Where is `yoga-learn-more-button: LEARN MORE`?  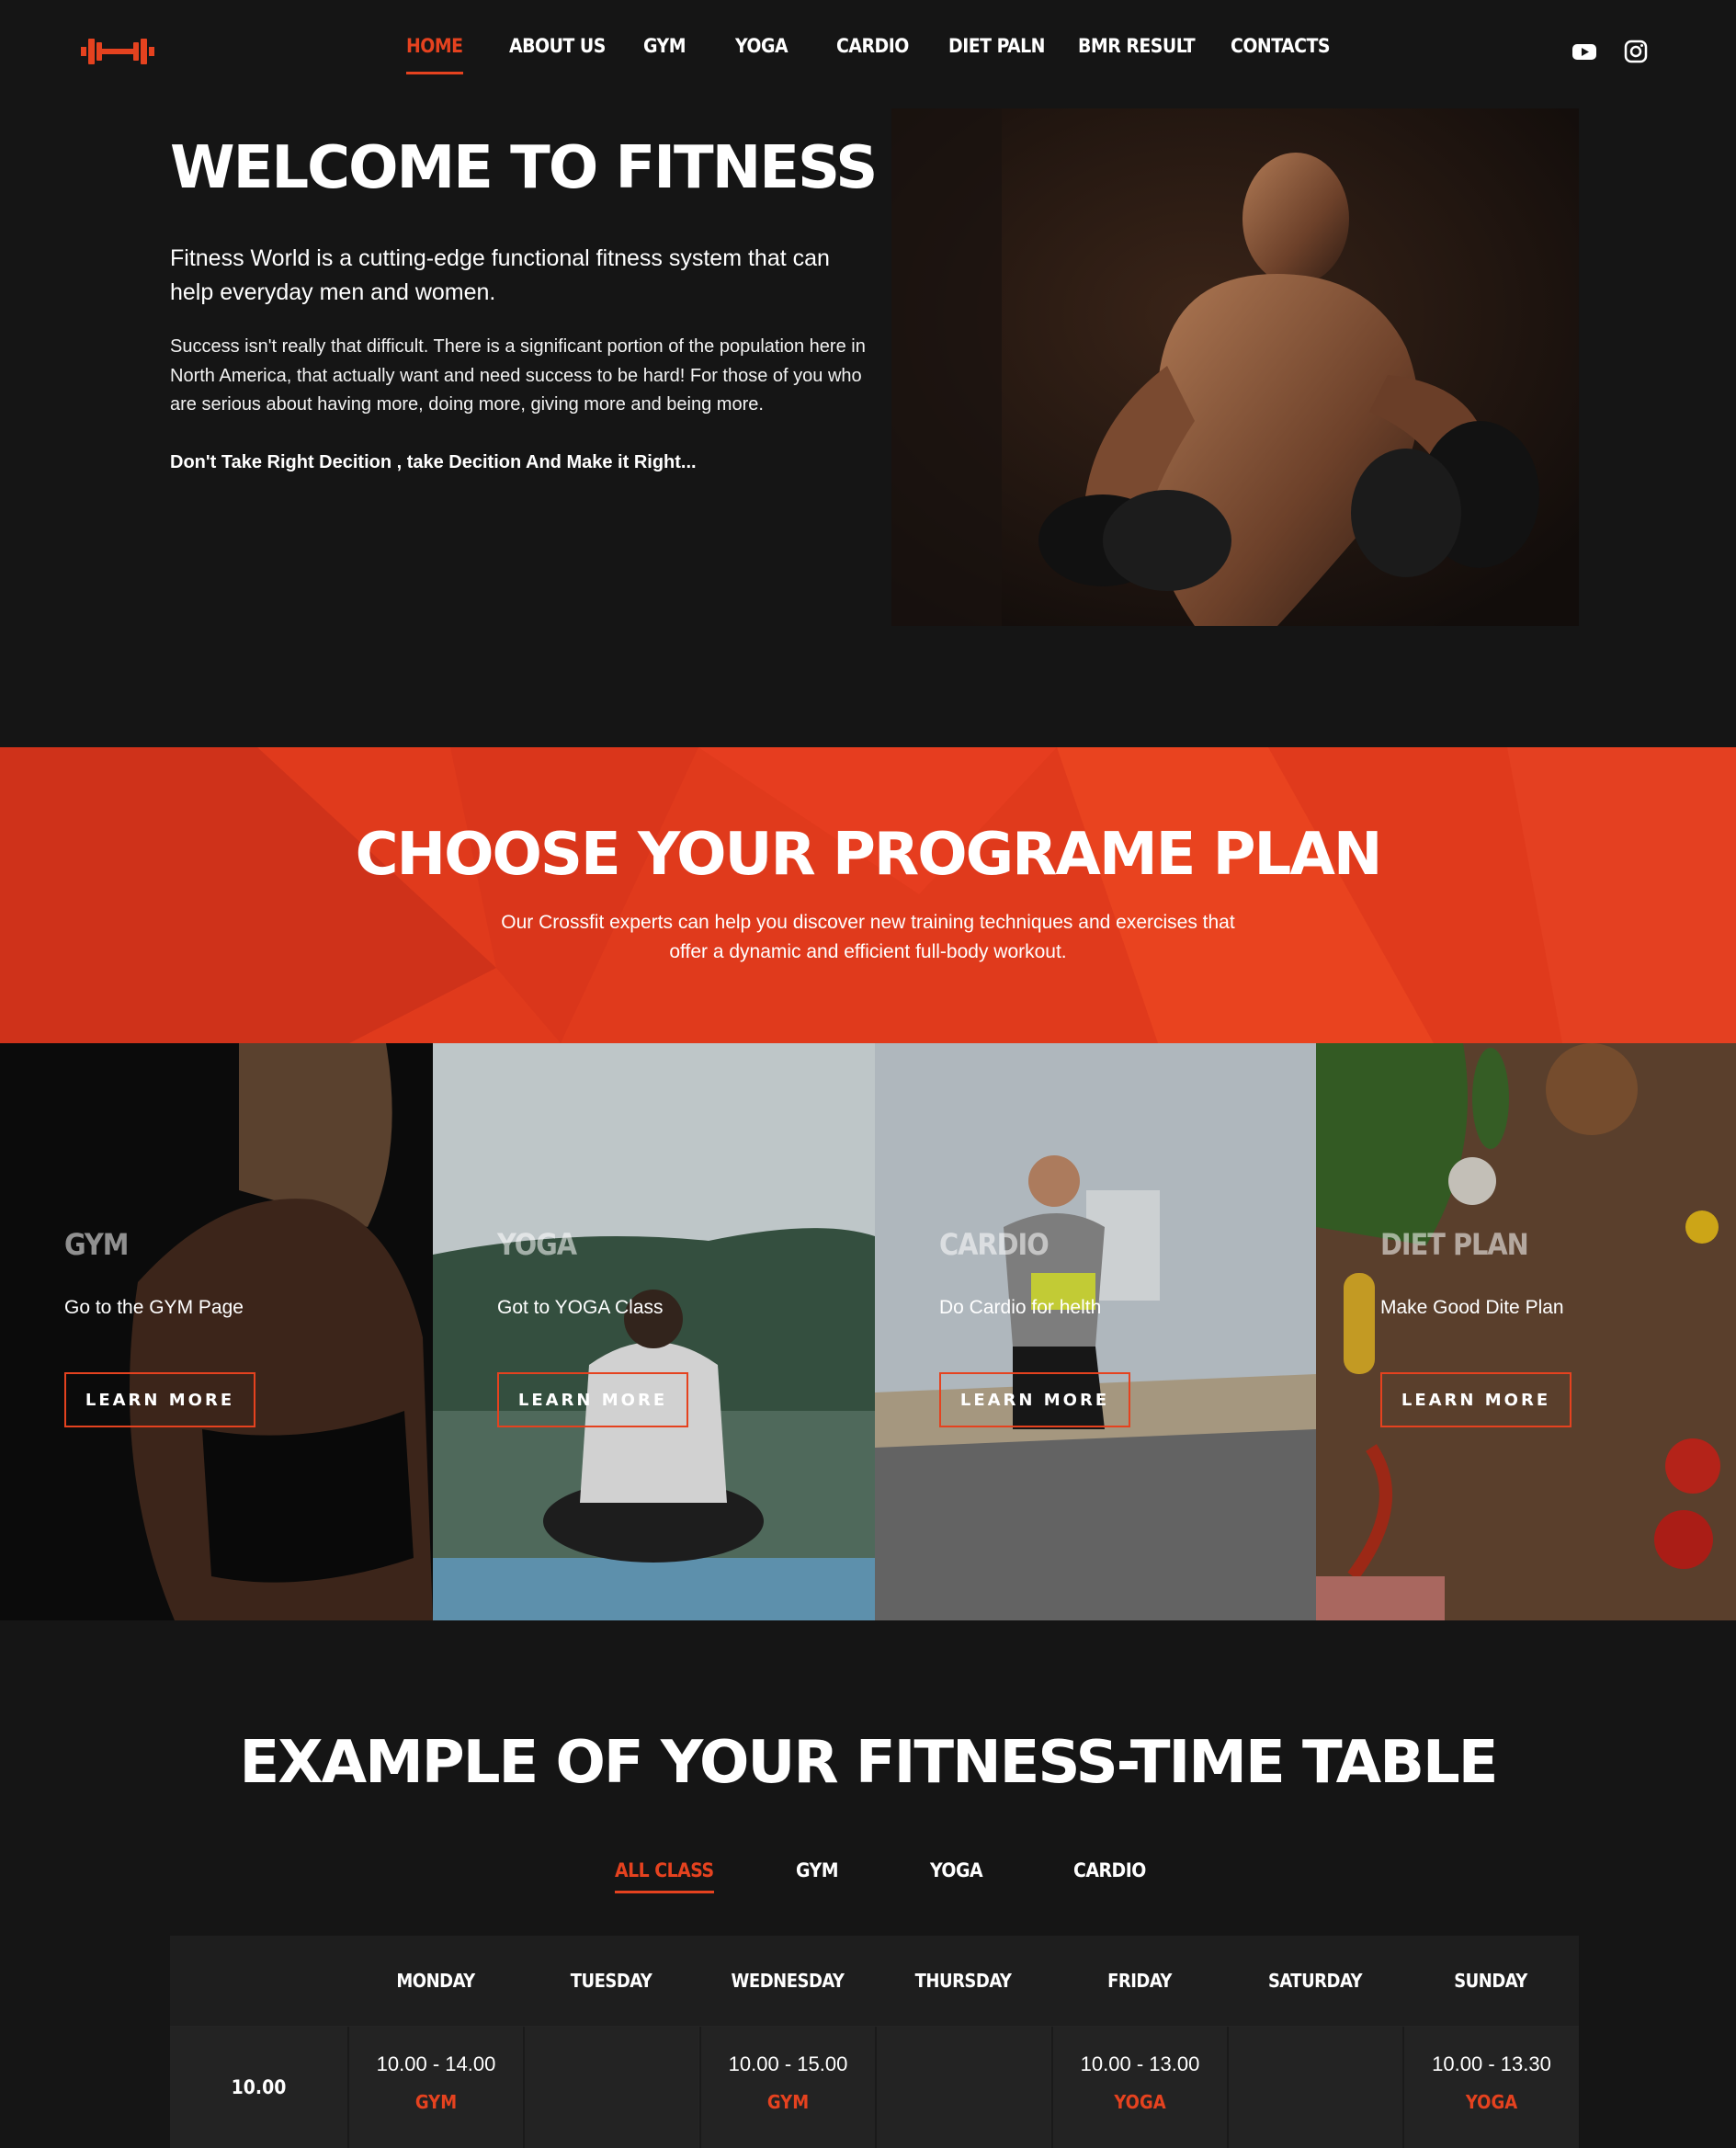
yoga-learn-more-button: LEARN MORE is located at coordinates (592, 1399).